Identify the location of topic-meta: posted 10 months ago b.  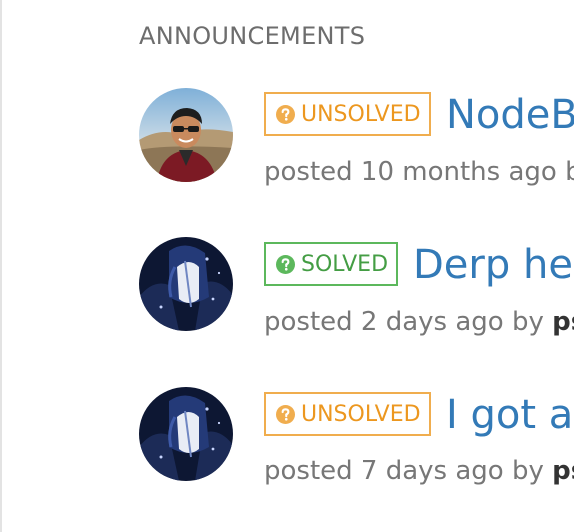
(419, 172).